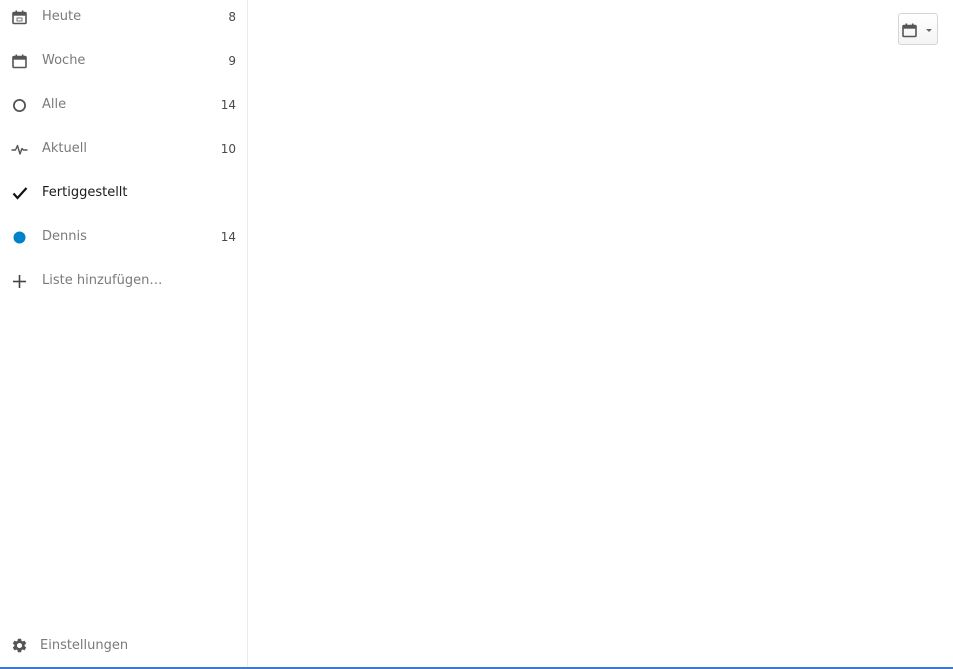 This screenshot has width=953, height=669. I want to click on activity-icon, so click(19, 149).